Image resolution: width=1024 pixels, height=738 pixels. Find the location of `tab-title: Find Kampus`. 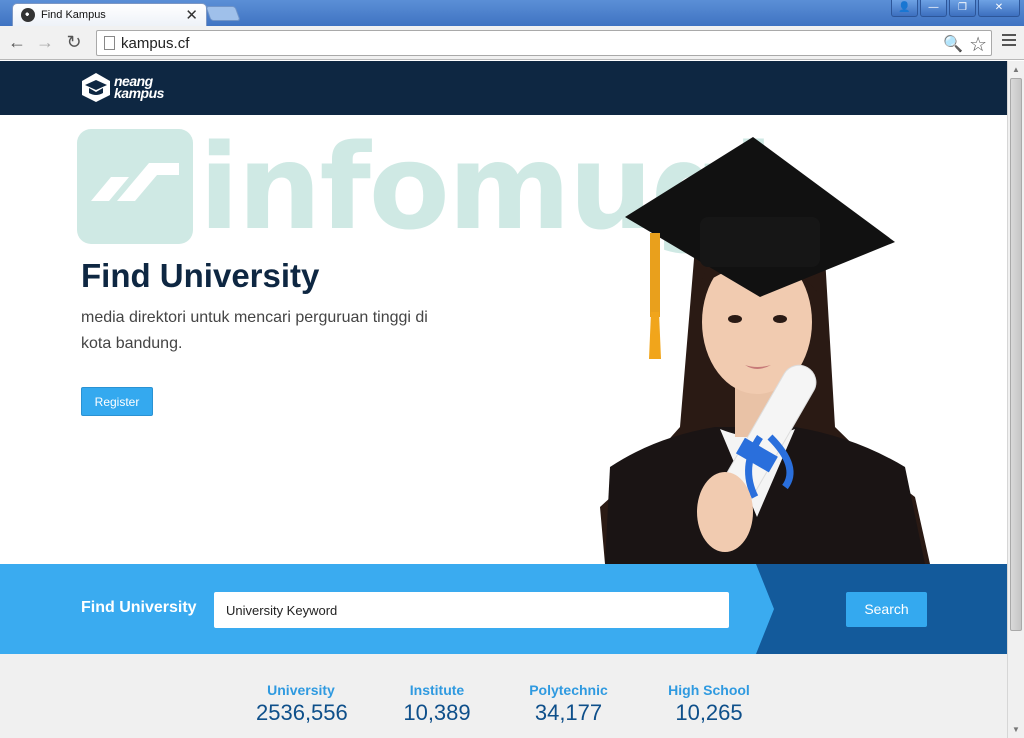

tab-title: Find Kampus is located at coordinates (73, 15).